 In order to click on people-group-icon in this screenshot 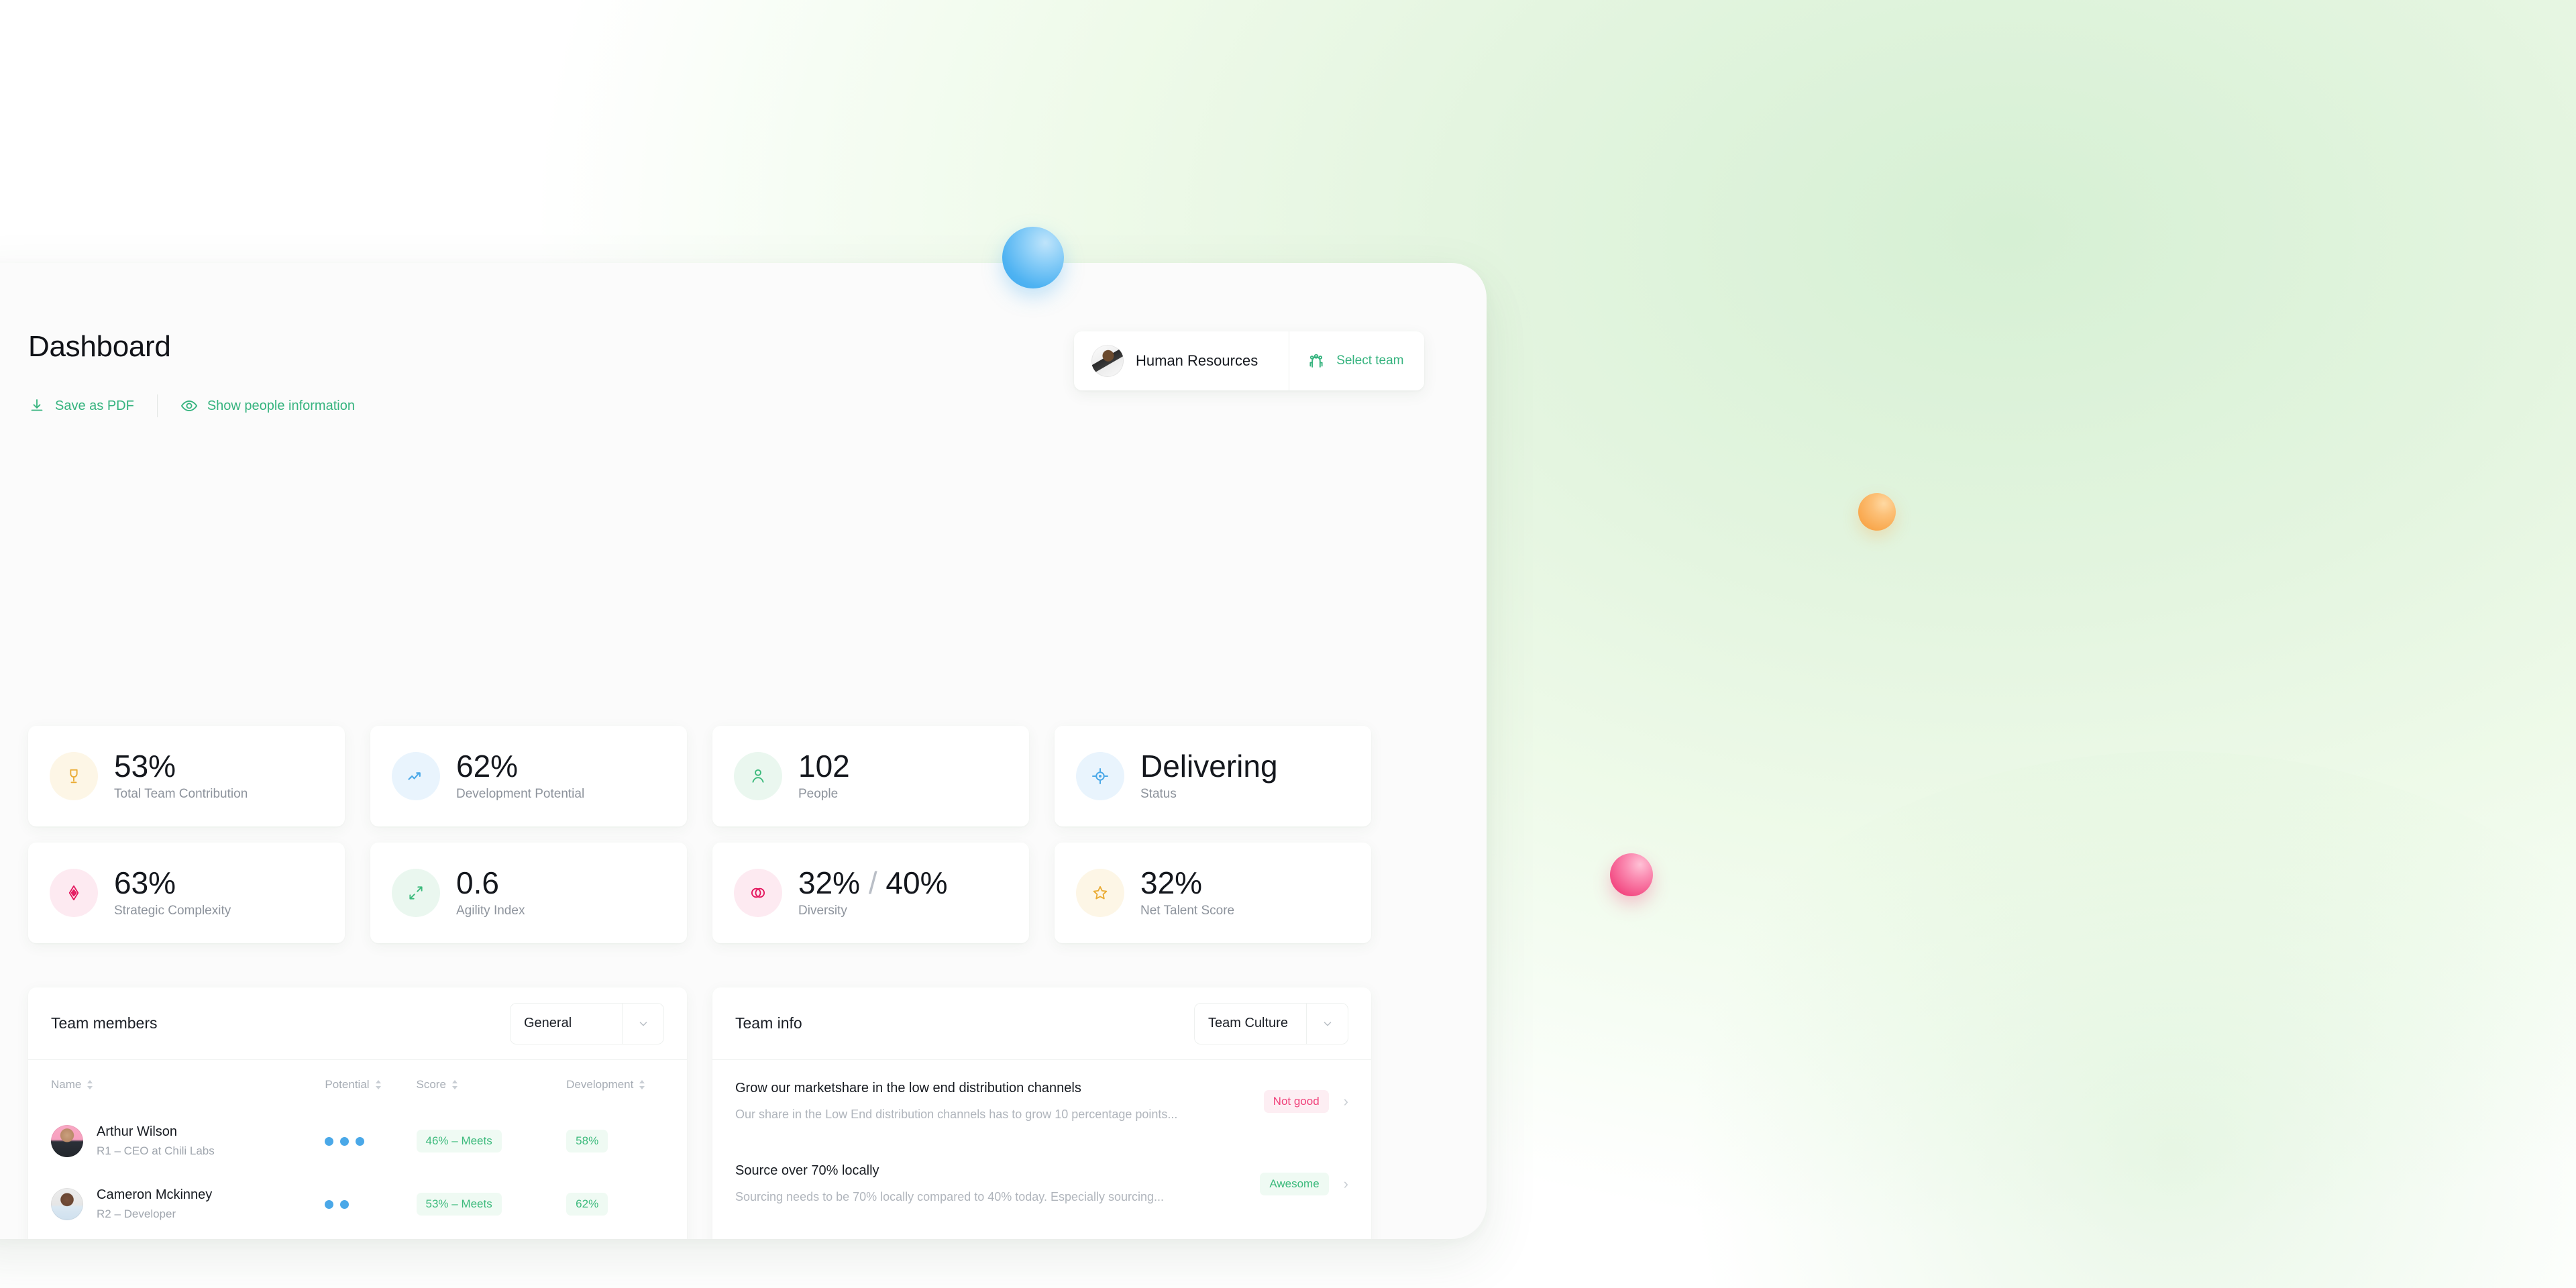, I will do `click(1316, 361)`.